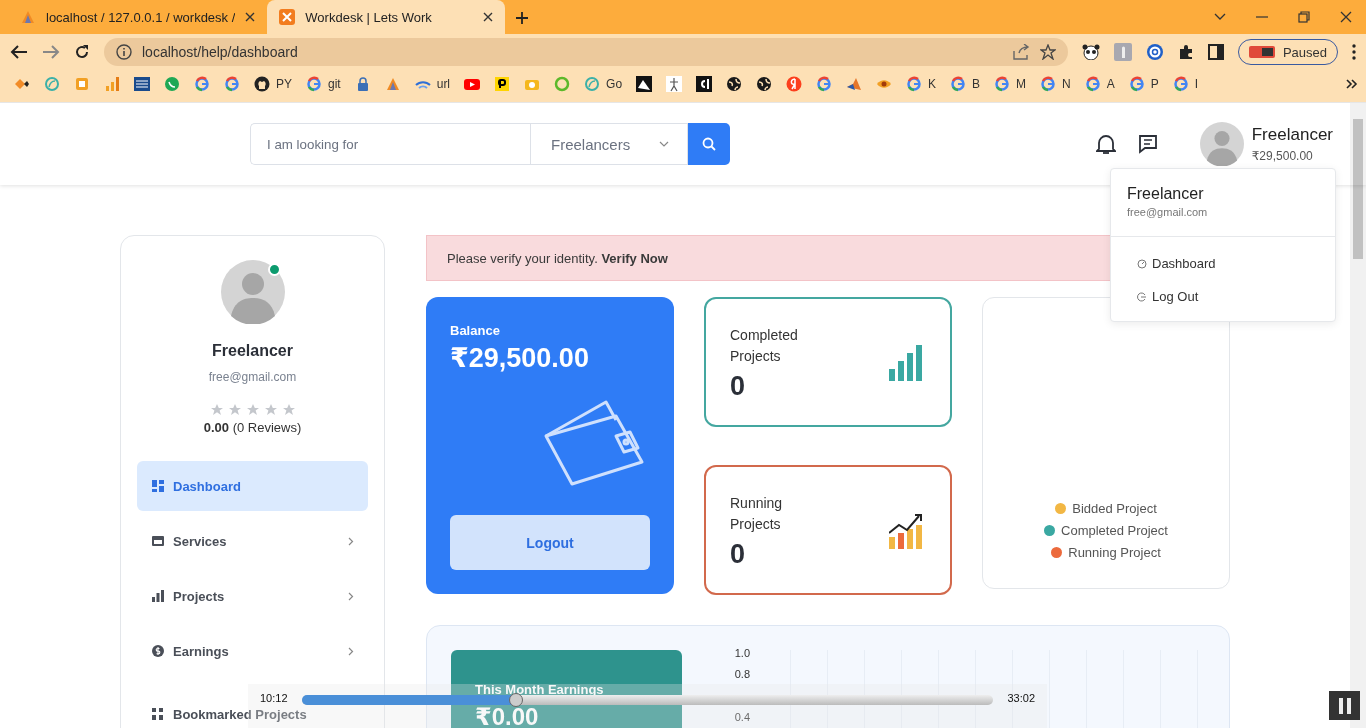 The width and height of the screenshot is (1366, 728). Describe the element at coordinates (1168, 212) in the screenshot. I see `menu-user-email: free@gmail.com` at that location.